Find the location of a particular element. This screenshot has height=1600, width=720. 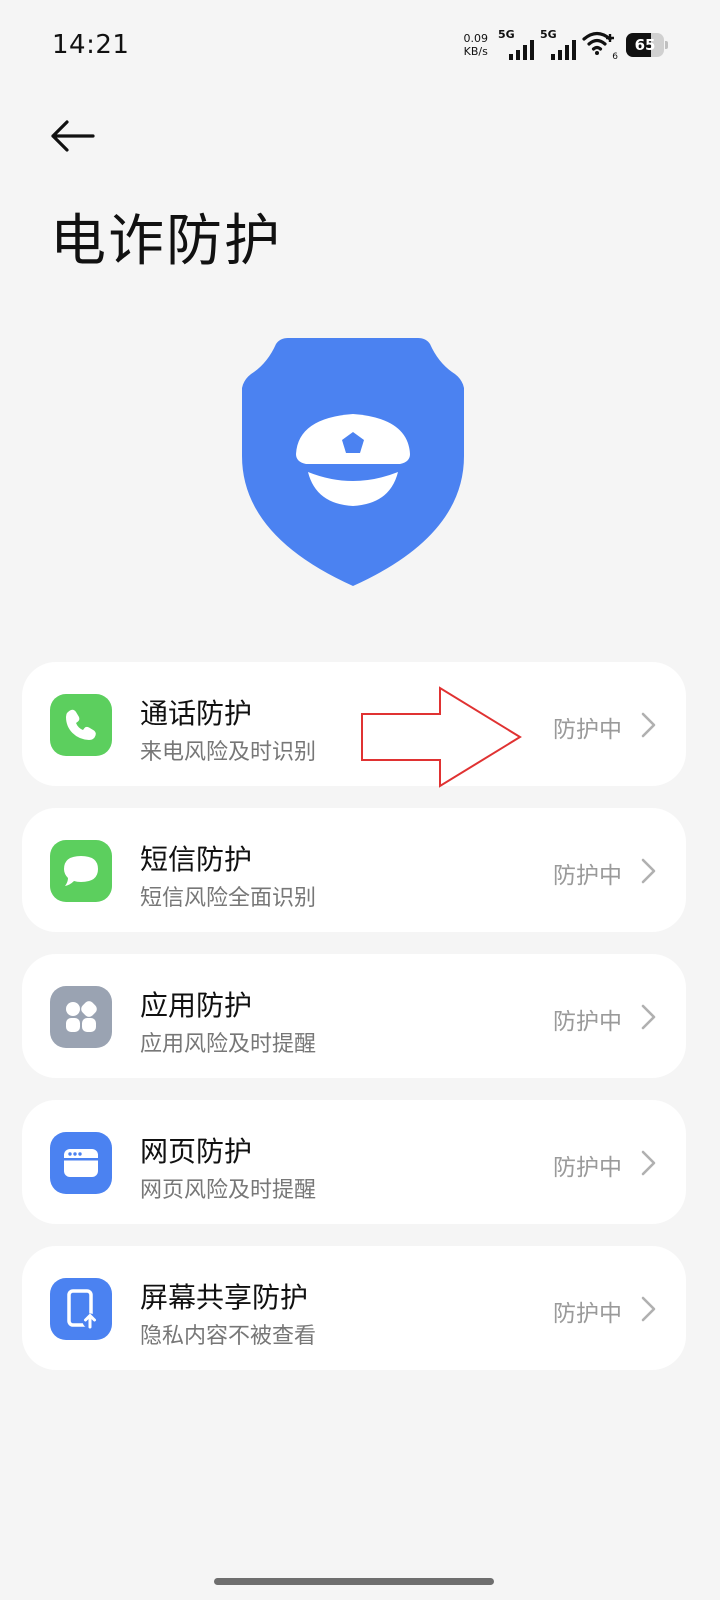

item-title: 网页防护 is located at coordinates (196, 1151).